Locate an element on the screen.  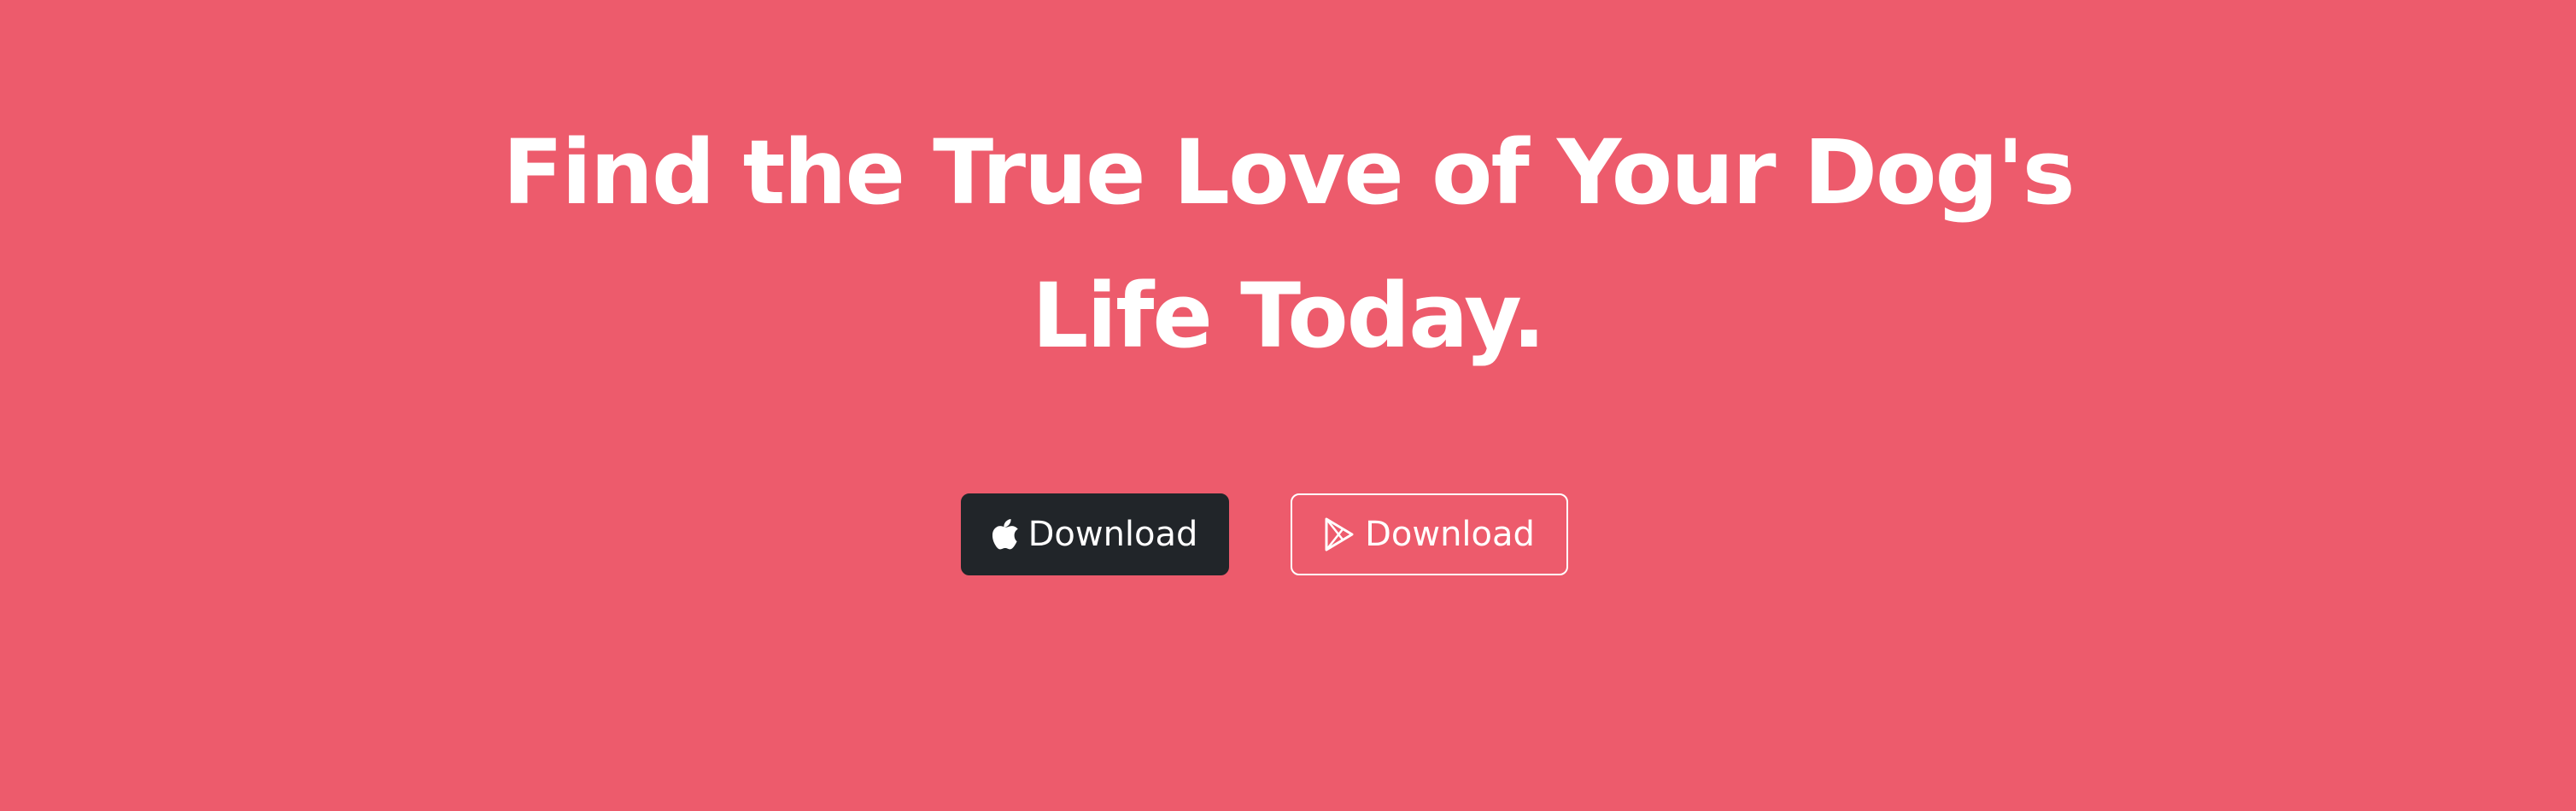
google-play-download-button: Download is located at coordinates (1429, 534).